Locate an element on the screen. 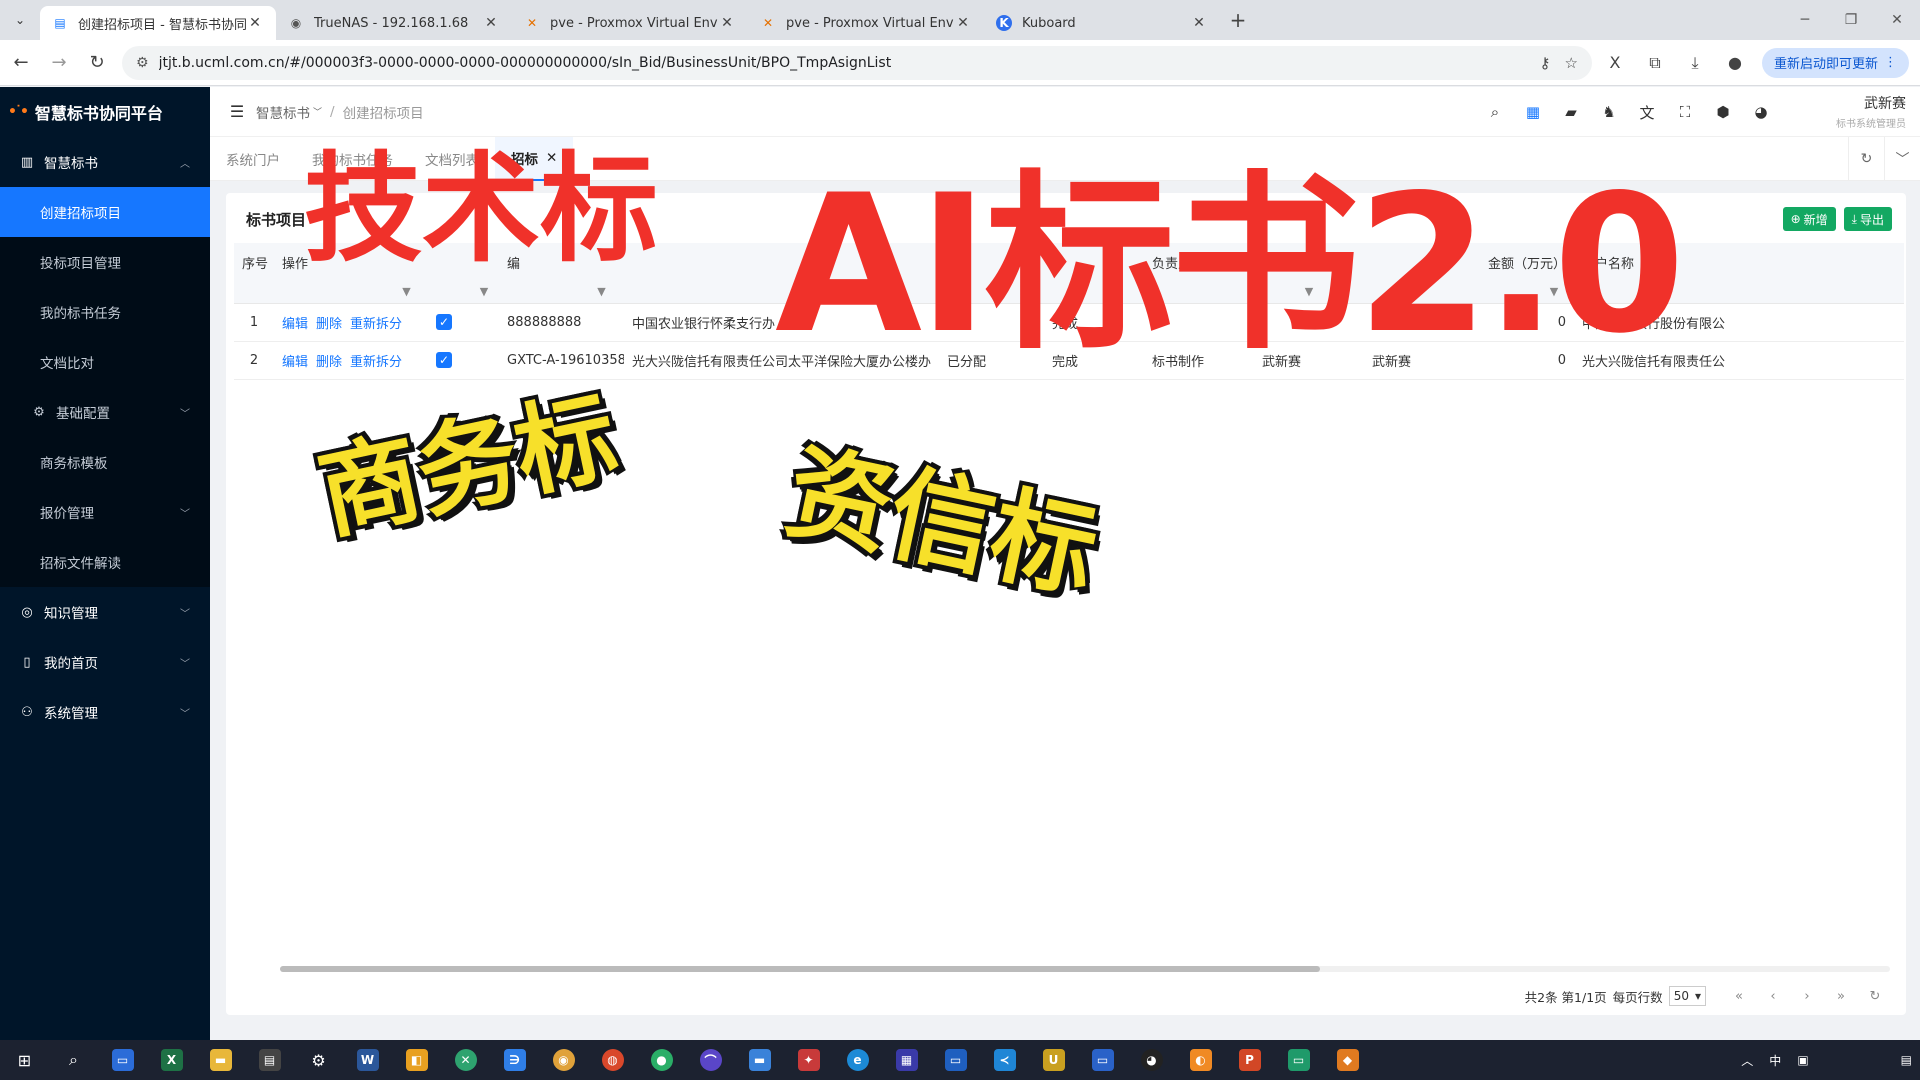  sidebar-item-create-project: 创建招标项目 is located at coordinates (105, 212).